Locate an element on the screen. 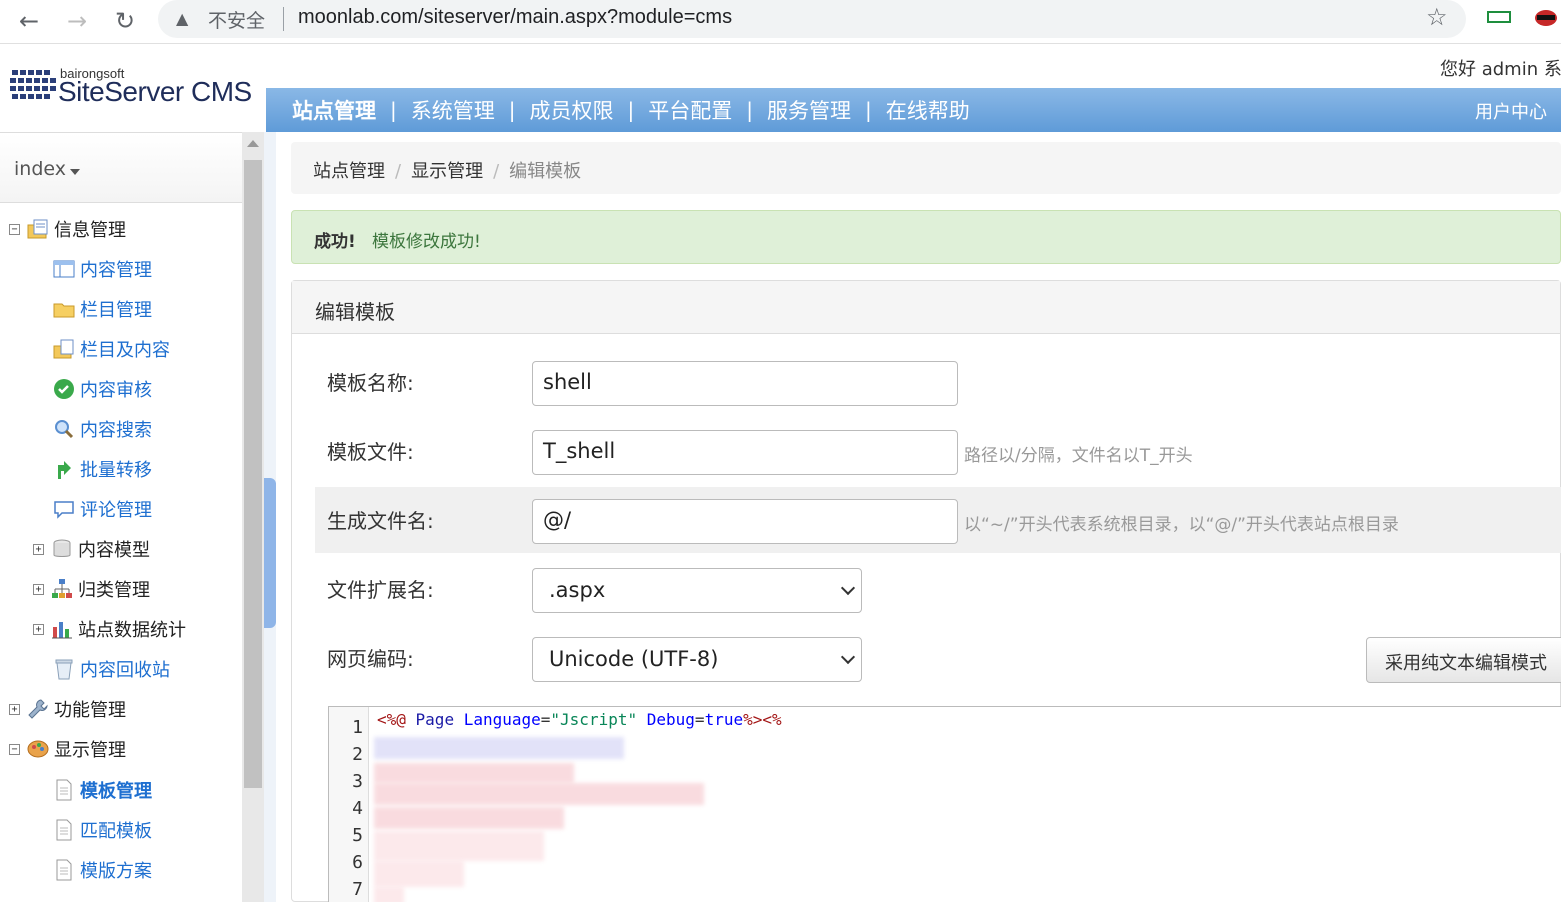 This screenshot has width=1561, height=902. tree-item-label: 批量转移 is located at coordinates (116, 469).